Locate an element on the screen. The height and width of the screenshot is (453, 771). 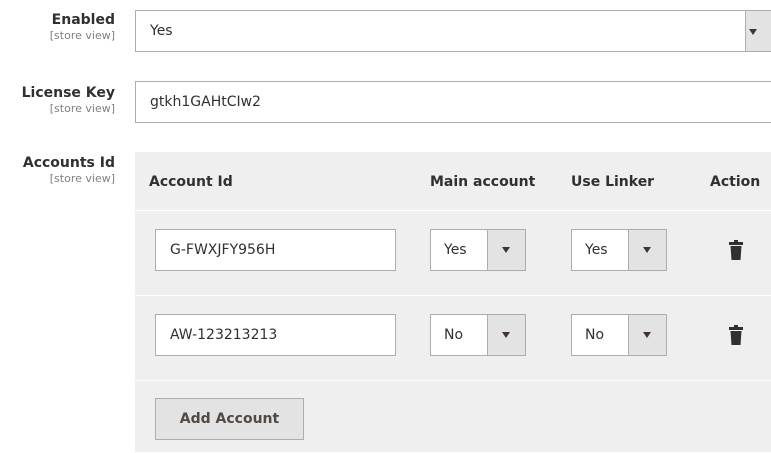
account-id-value: G-FWXJFY956H is located at coordinates (223, 250).